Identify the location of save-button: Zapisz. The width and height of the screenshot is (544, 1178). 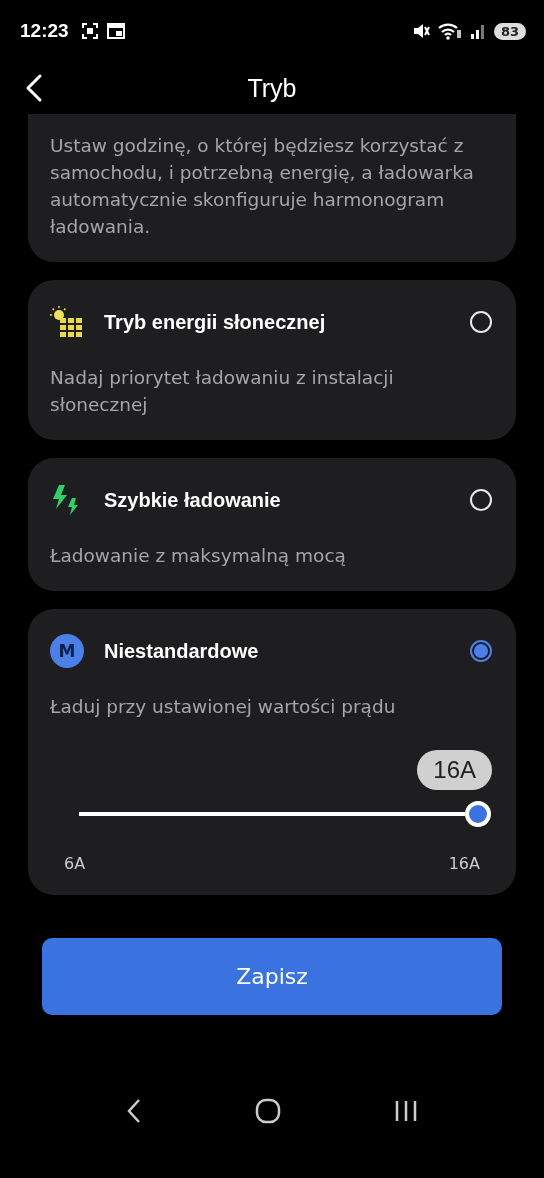
(272, 976).